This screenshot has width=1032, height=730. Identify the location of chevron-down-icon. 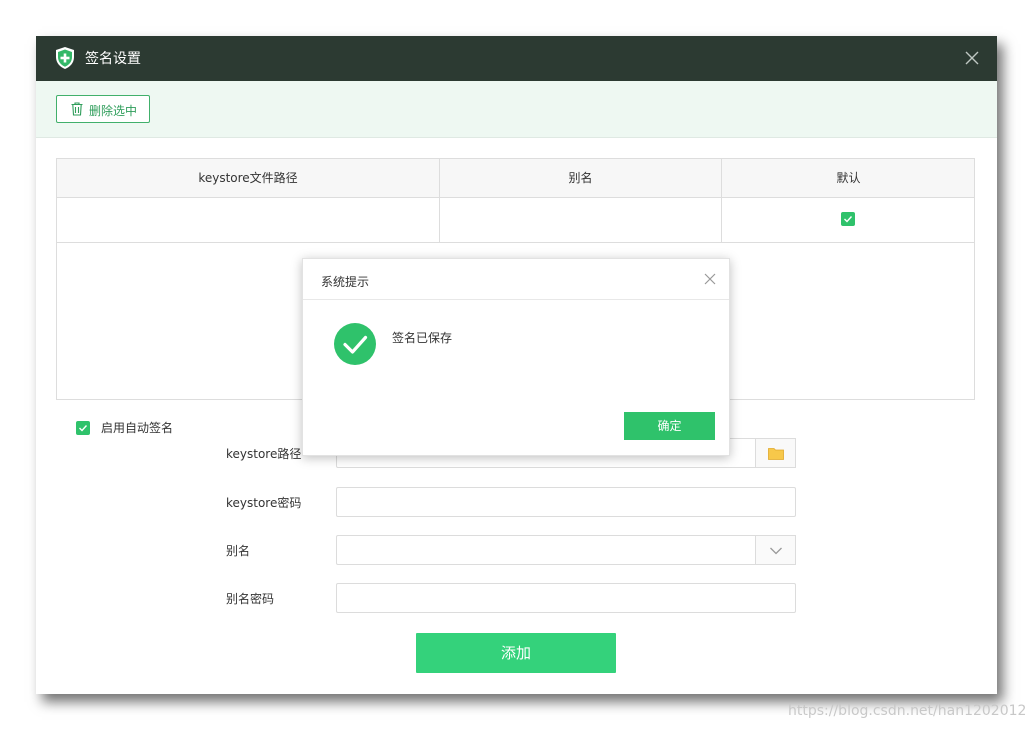
(776, 551).